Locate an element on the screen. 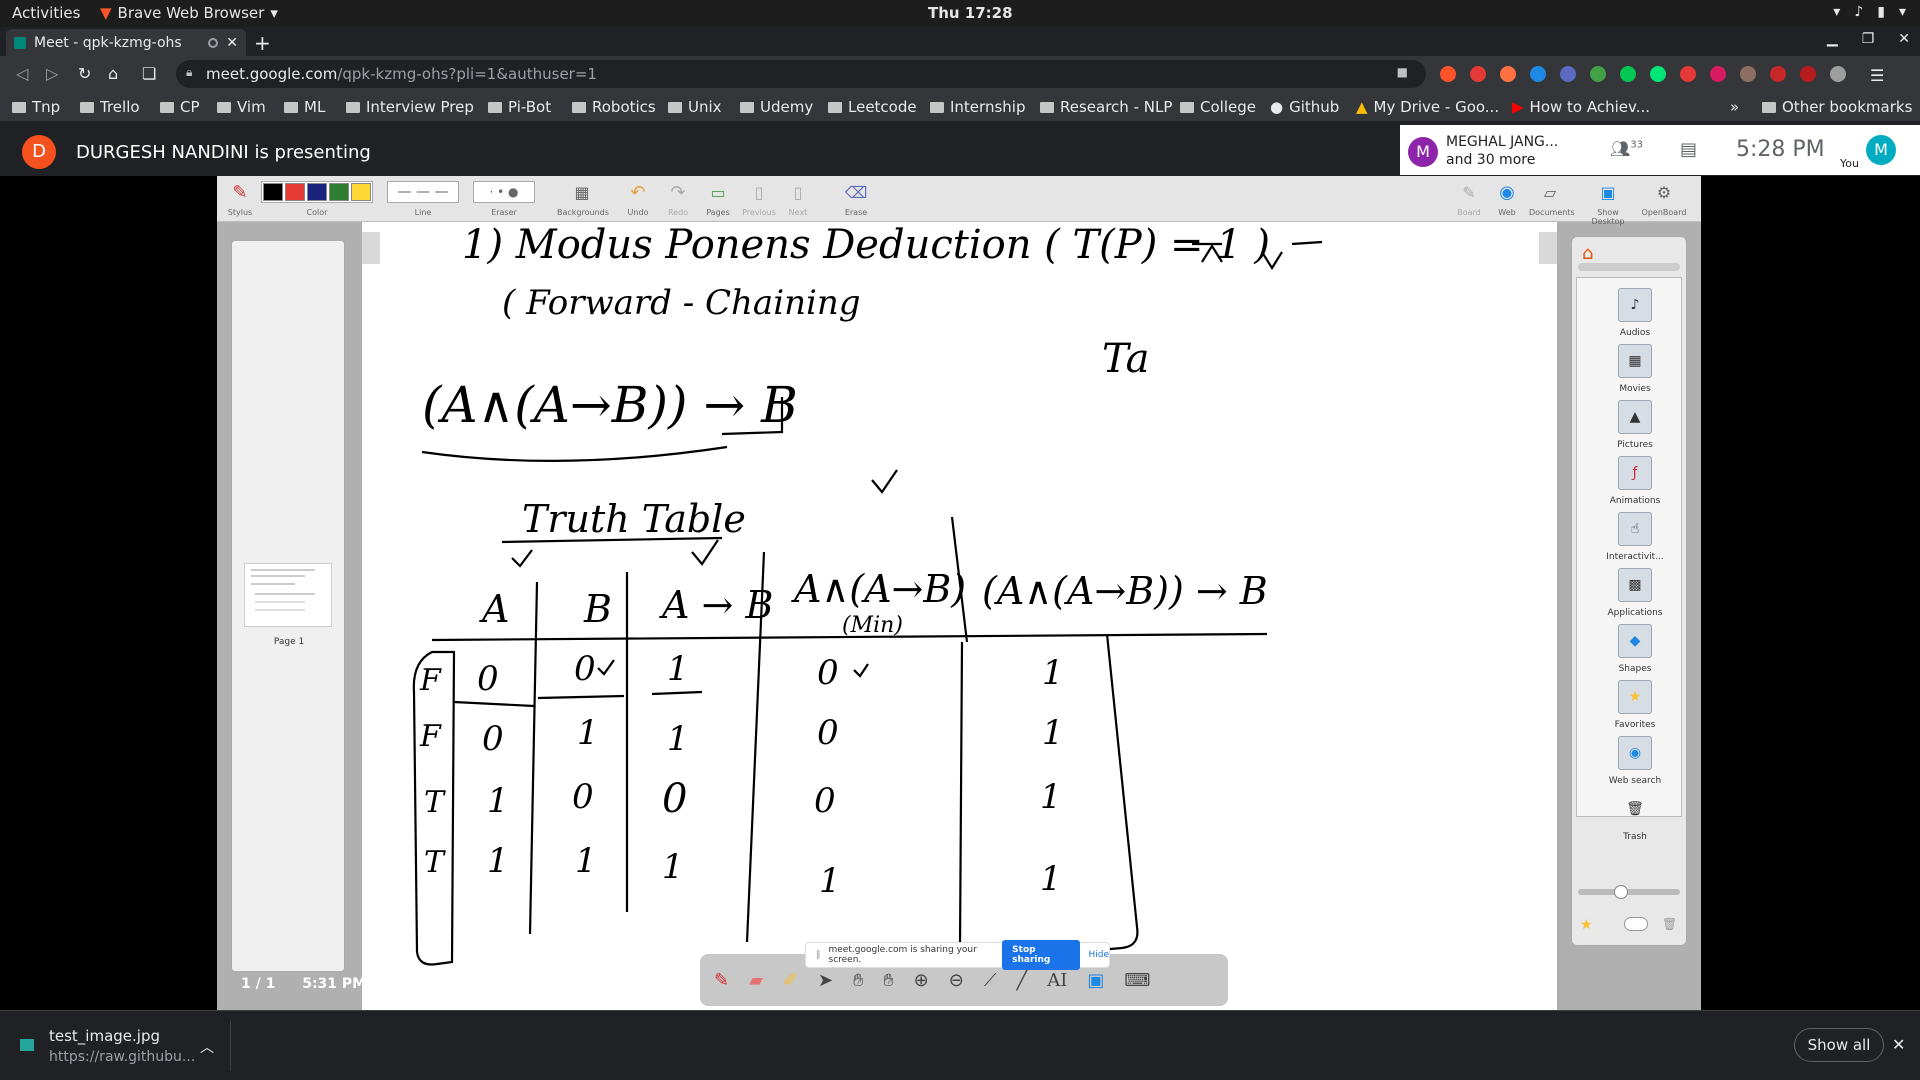  tab-meet: Meet - qpk-kzmg-ohs ✕ is located at coordinates (126, 42).